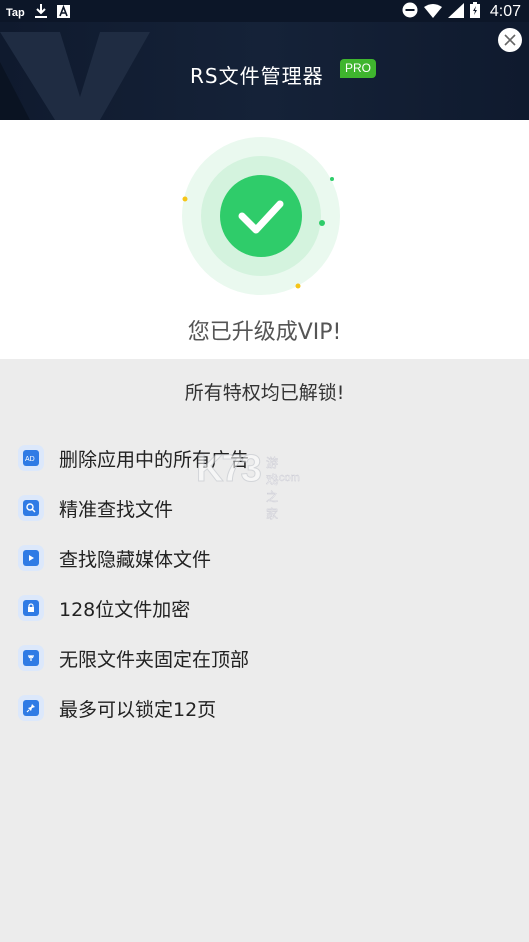 This screenshot has width=529, height=942. What do you see at coordinates (358, 68) in the screenshot?
I see `pro-badge: PRO` at bounding box center [358, 68].